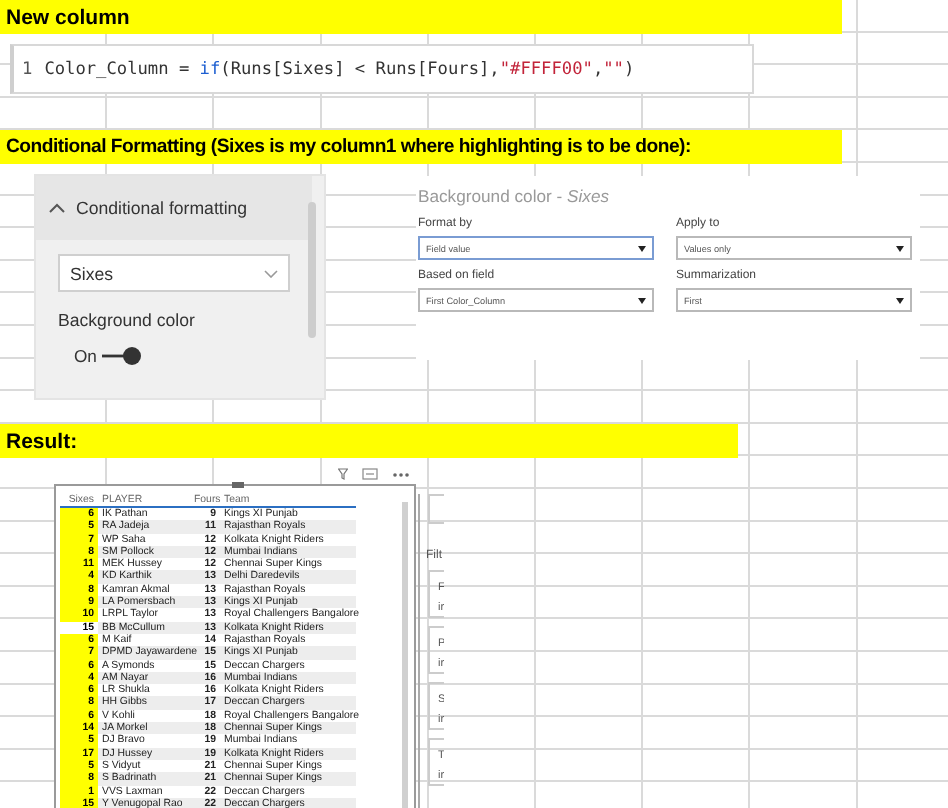 This screenshot has height=808, width=948. Describe the element at coordinates (238, 485) in the screenshot. I see `resize-handle` at that location.